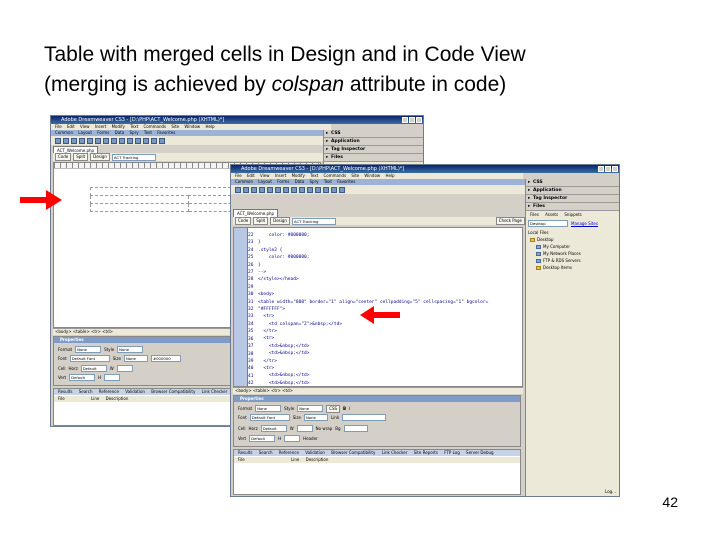 The width and height of the screenshot is (720, 540). What do you see at coordinates (615, 169) in the screenshot?
I see `close-button` at bounding box center [615, 169].